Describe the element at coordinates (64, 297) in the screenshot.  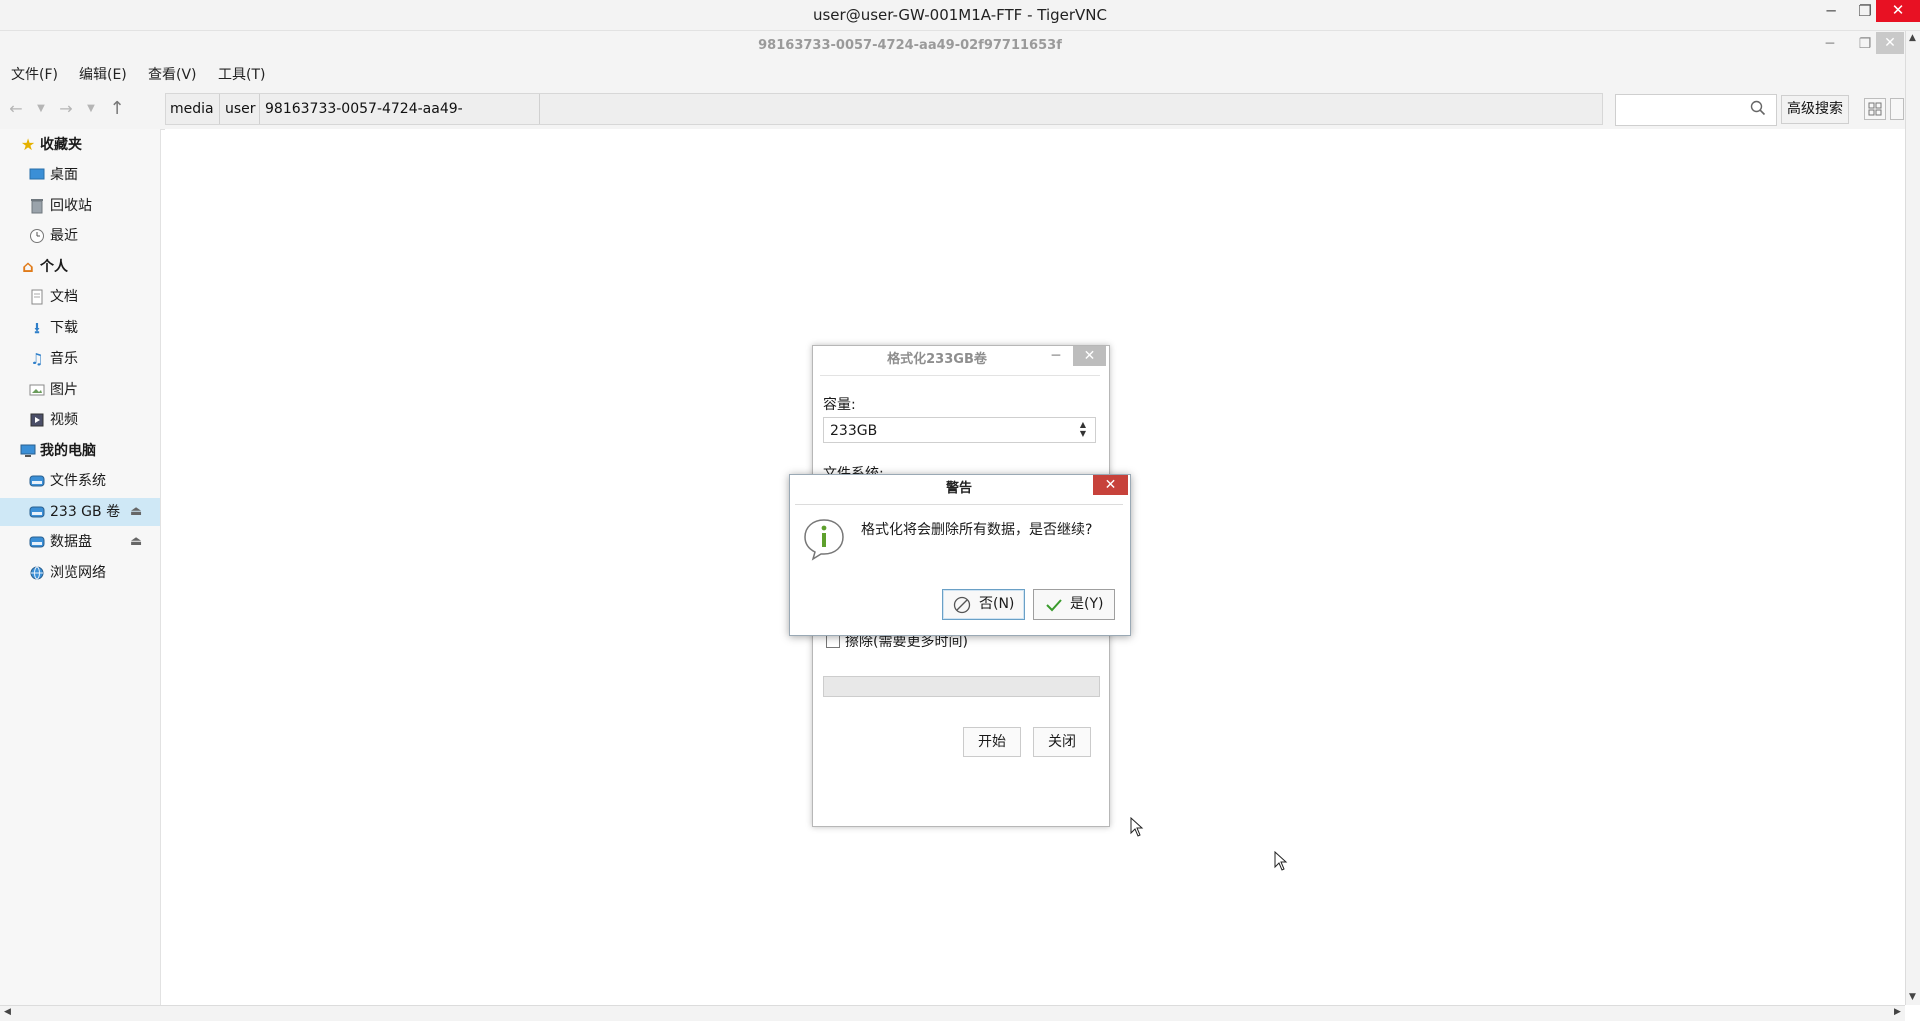
I see `sidebar-item-label: 文档` at that location.